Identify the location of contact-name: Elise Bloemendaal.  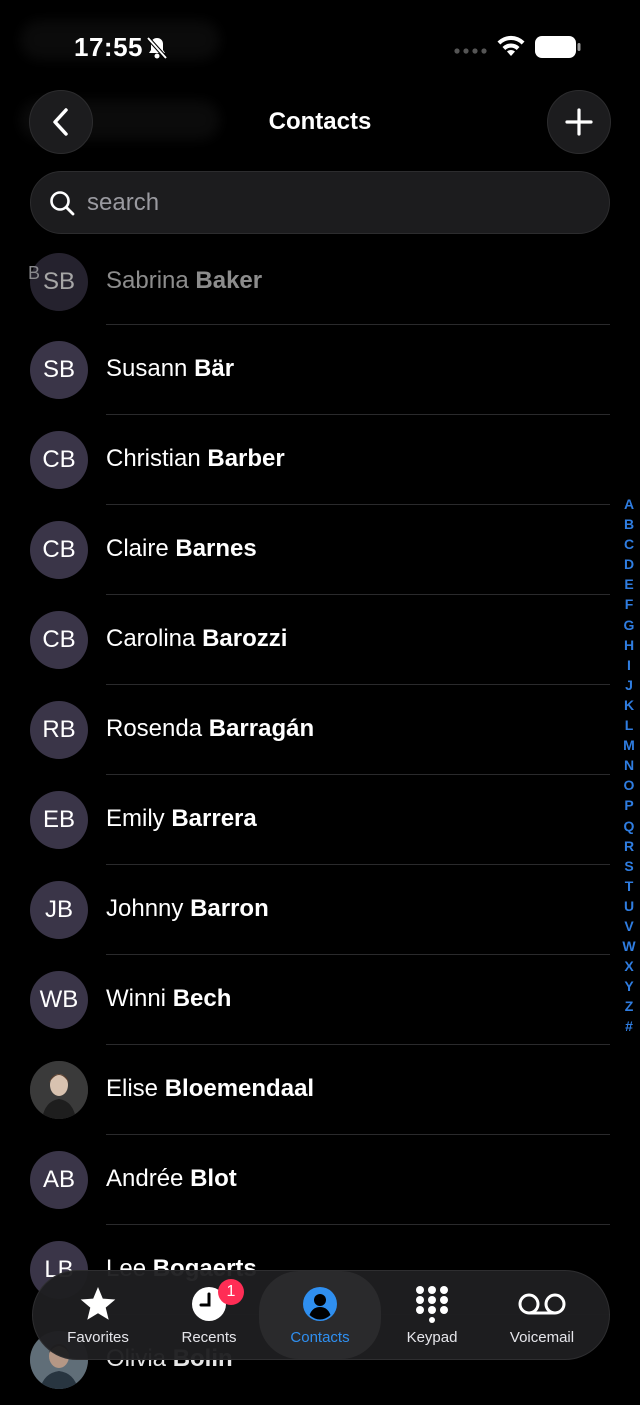
(210, 1089).